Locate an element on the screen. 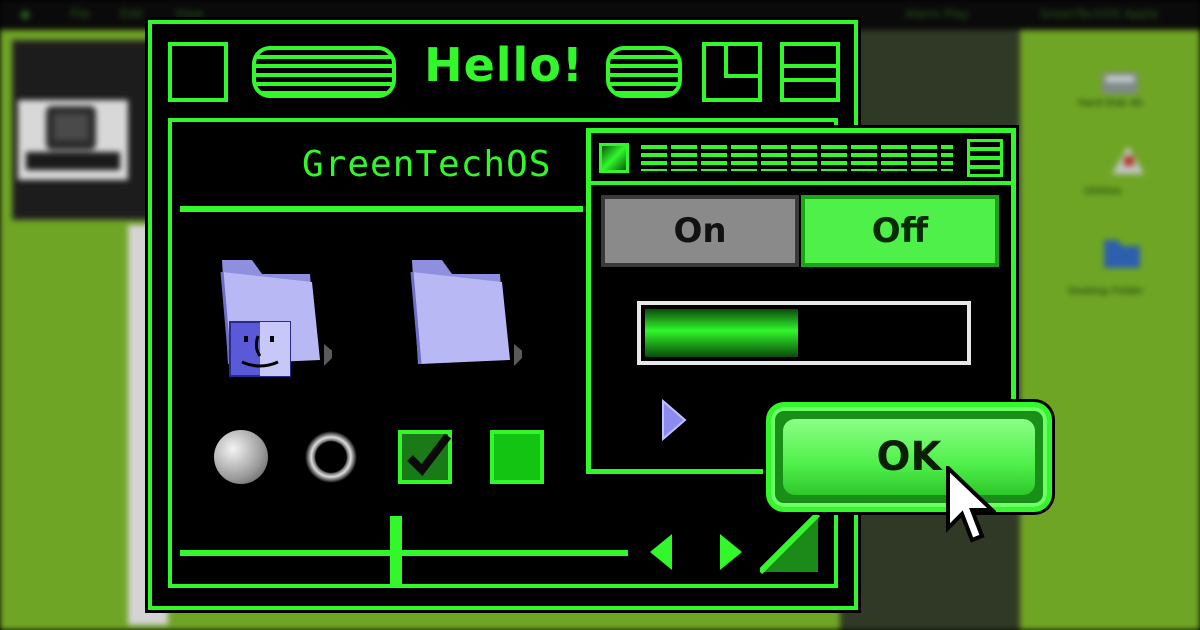 This screenshot has width=1200, height=630. background-window-pane is located at coordinates (73, 140).